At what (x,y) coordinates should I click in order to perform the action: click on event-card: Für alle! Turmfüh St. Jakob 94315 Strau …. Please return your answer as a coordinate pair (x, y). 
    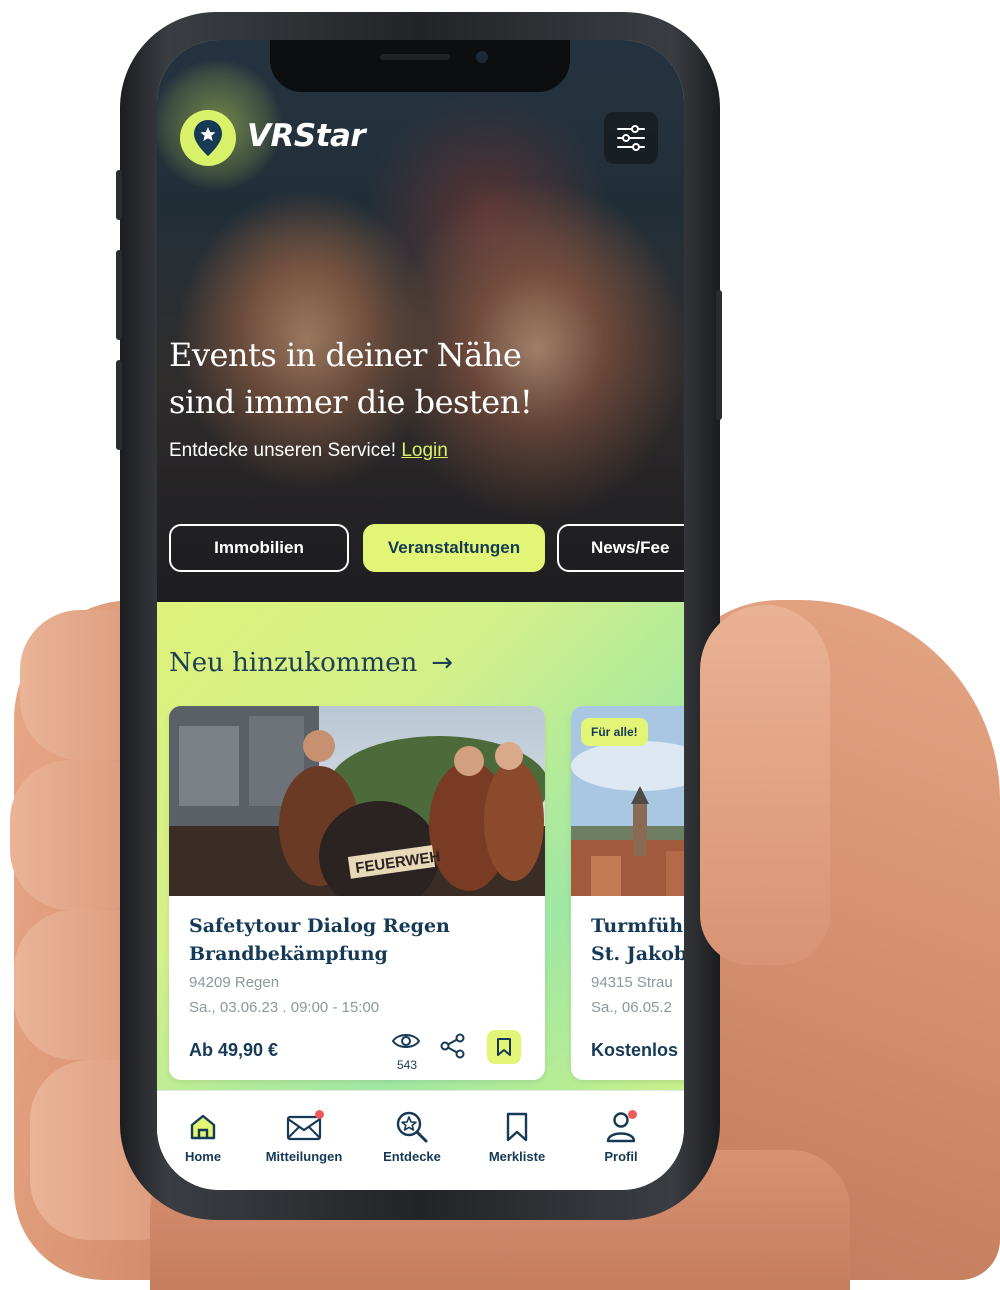
    Looking at the image, I should click on (627, 893).